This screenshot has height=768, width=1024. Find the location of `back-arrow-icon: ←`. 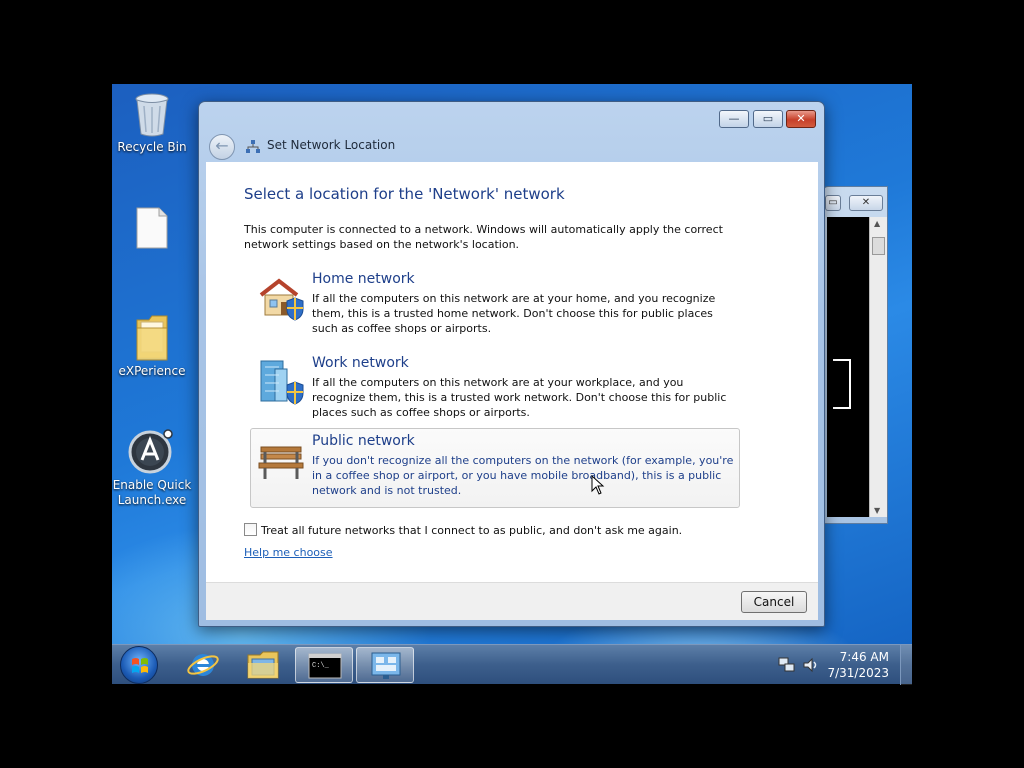

back-arrow-icon: ← is located at coordinates (222, 147).